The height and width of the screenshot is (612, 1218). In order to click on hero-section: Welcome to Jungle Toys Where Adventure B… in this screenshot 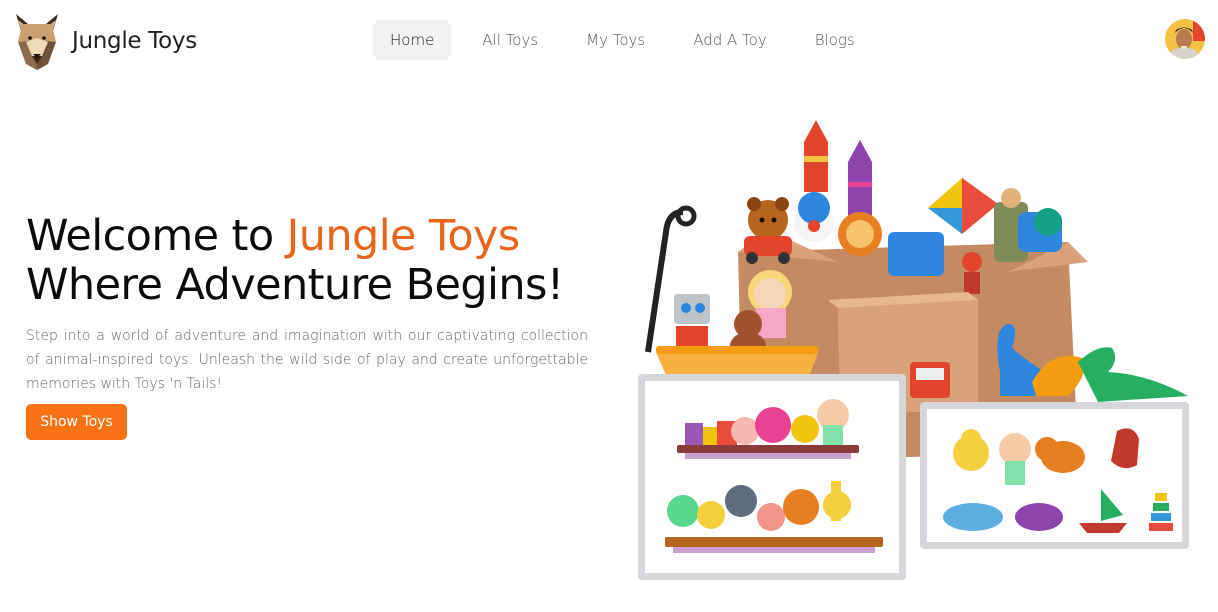, I will do `click(307, 304)`.